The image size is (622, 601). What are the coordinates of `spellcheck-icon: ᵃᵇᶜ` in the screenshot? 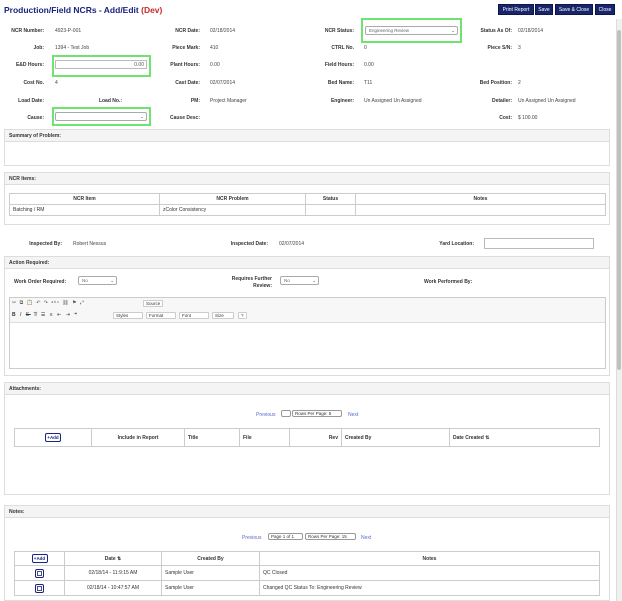 It's located at (55, 303).